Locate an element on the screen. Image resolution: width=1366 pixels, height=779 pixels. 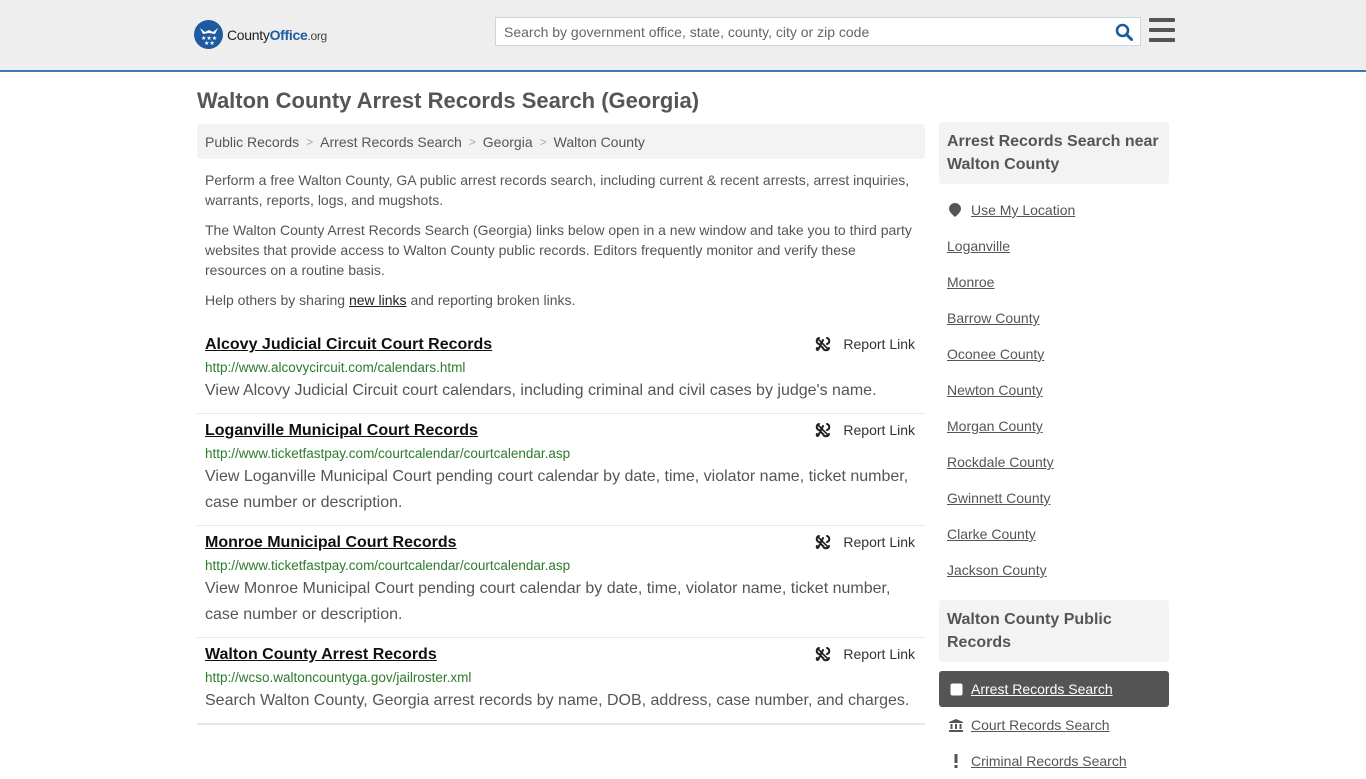
record-title-link: Loganville Municipal Court Records is located at coordinates (341, 431).